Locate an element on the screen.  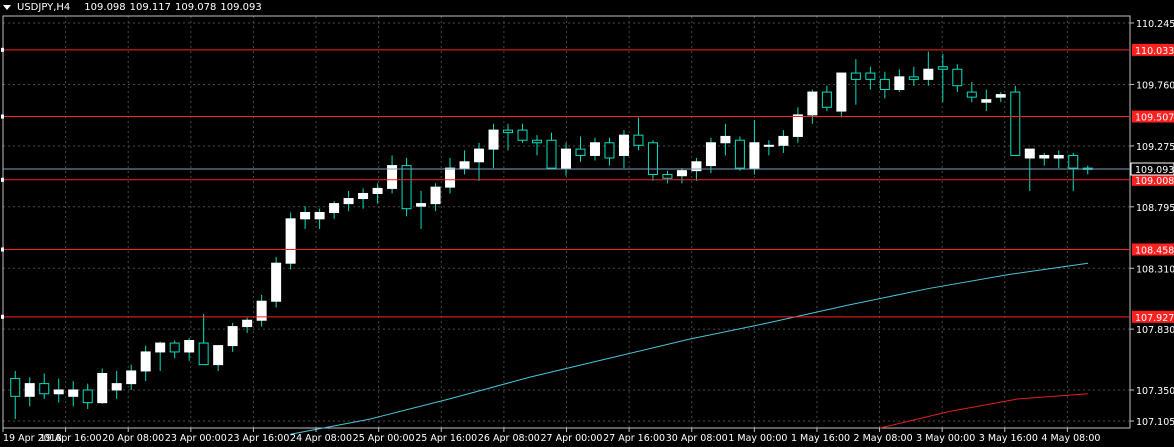
price-axis-label: 109.275 is located at coordinates (1155, 147).